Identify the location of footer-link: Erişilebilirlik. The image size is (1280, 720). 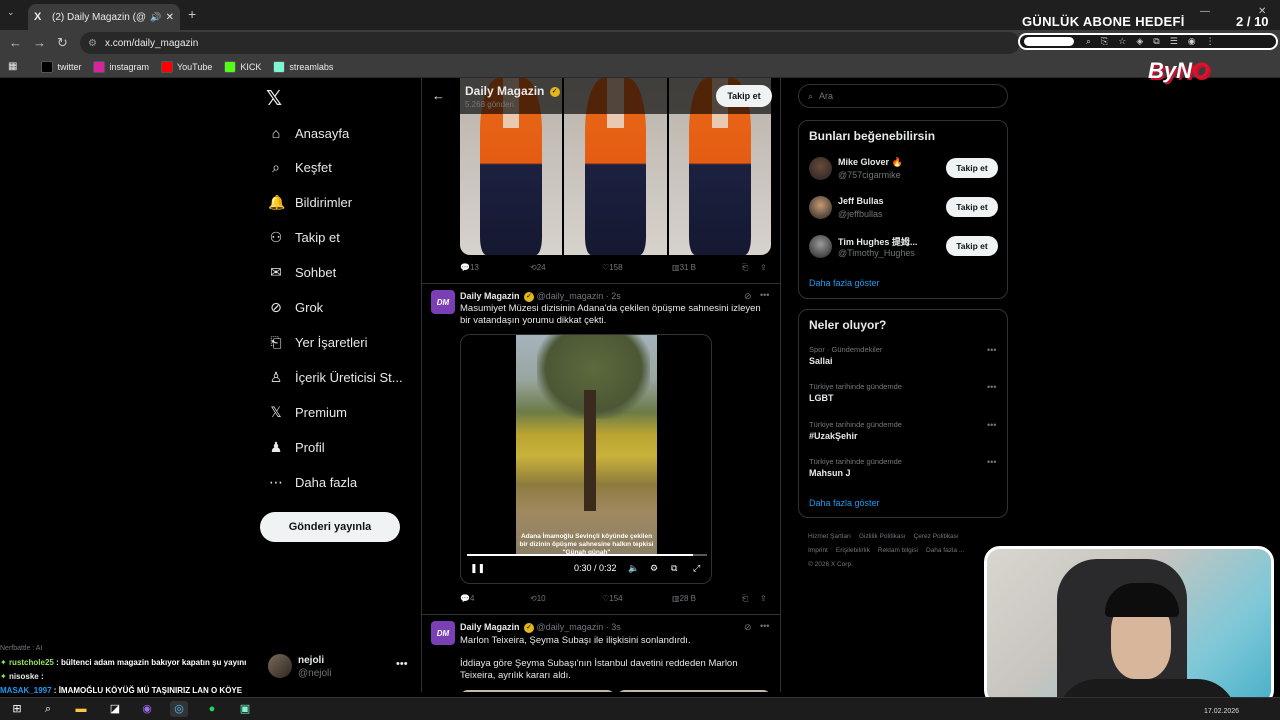
(853, 550).